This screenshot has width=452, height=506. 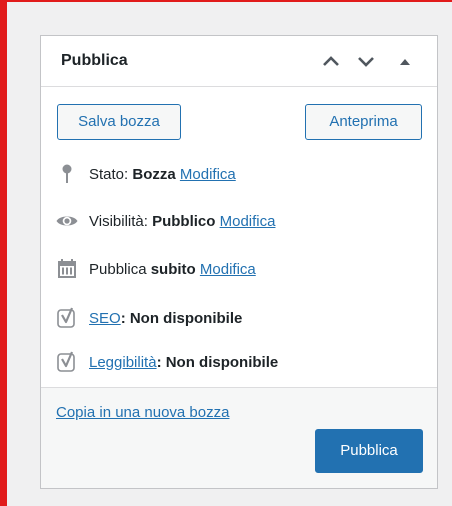 I want to click on status-row: Stato: Bozza Modifica, so click(x=145, y=174).